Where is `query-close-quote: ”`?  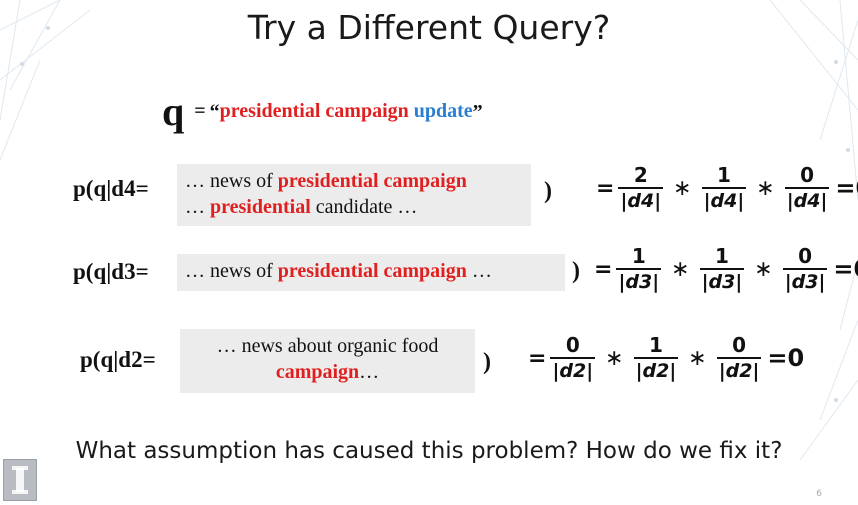 query-close-quote: ” is located at coordinates (477, 111).